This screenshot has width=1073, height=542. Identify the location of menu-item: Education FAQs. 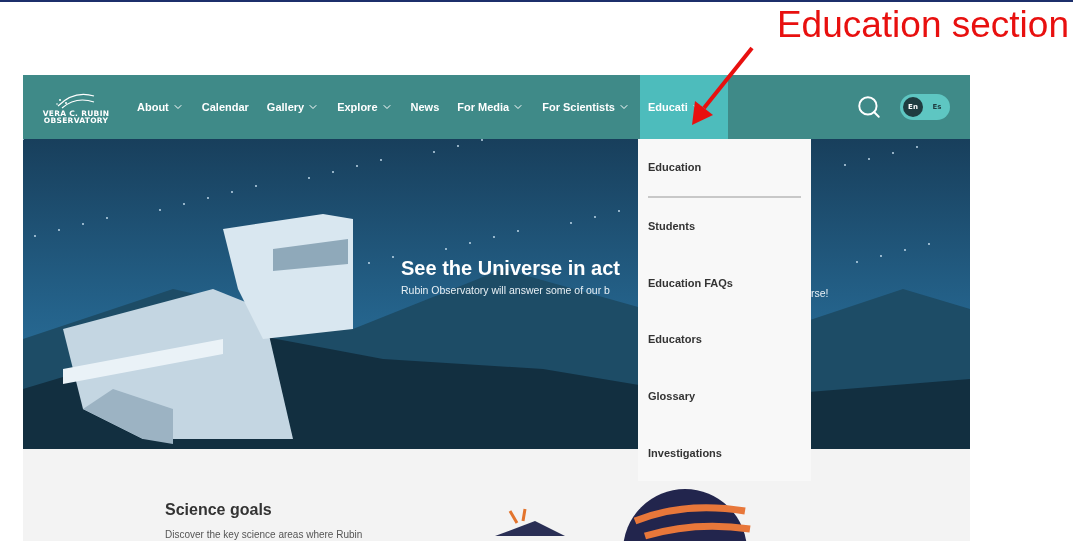
(724, 282).